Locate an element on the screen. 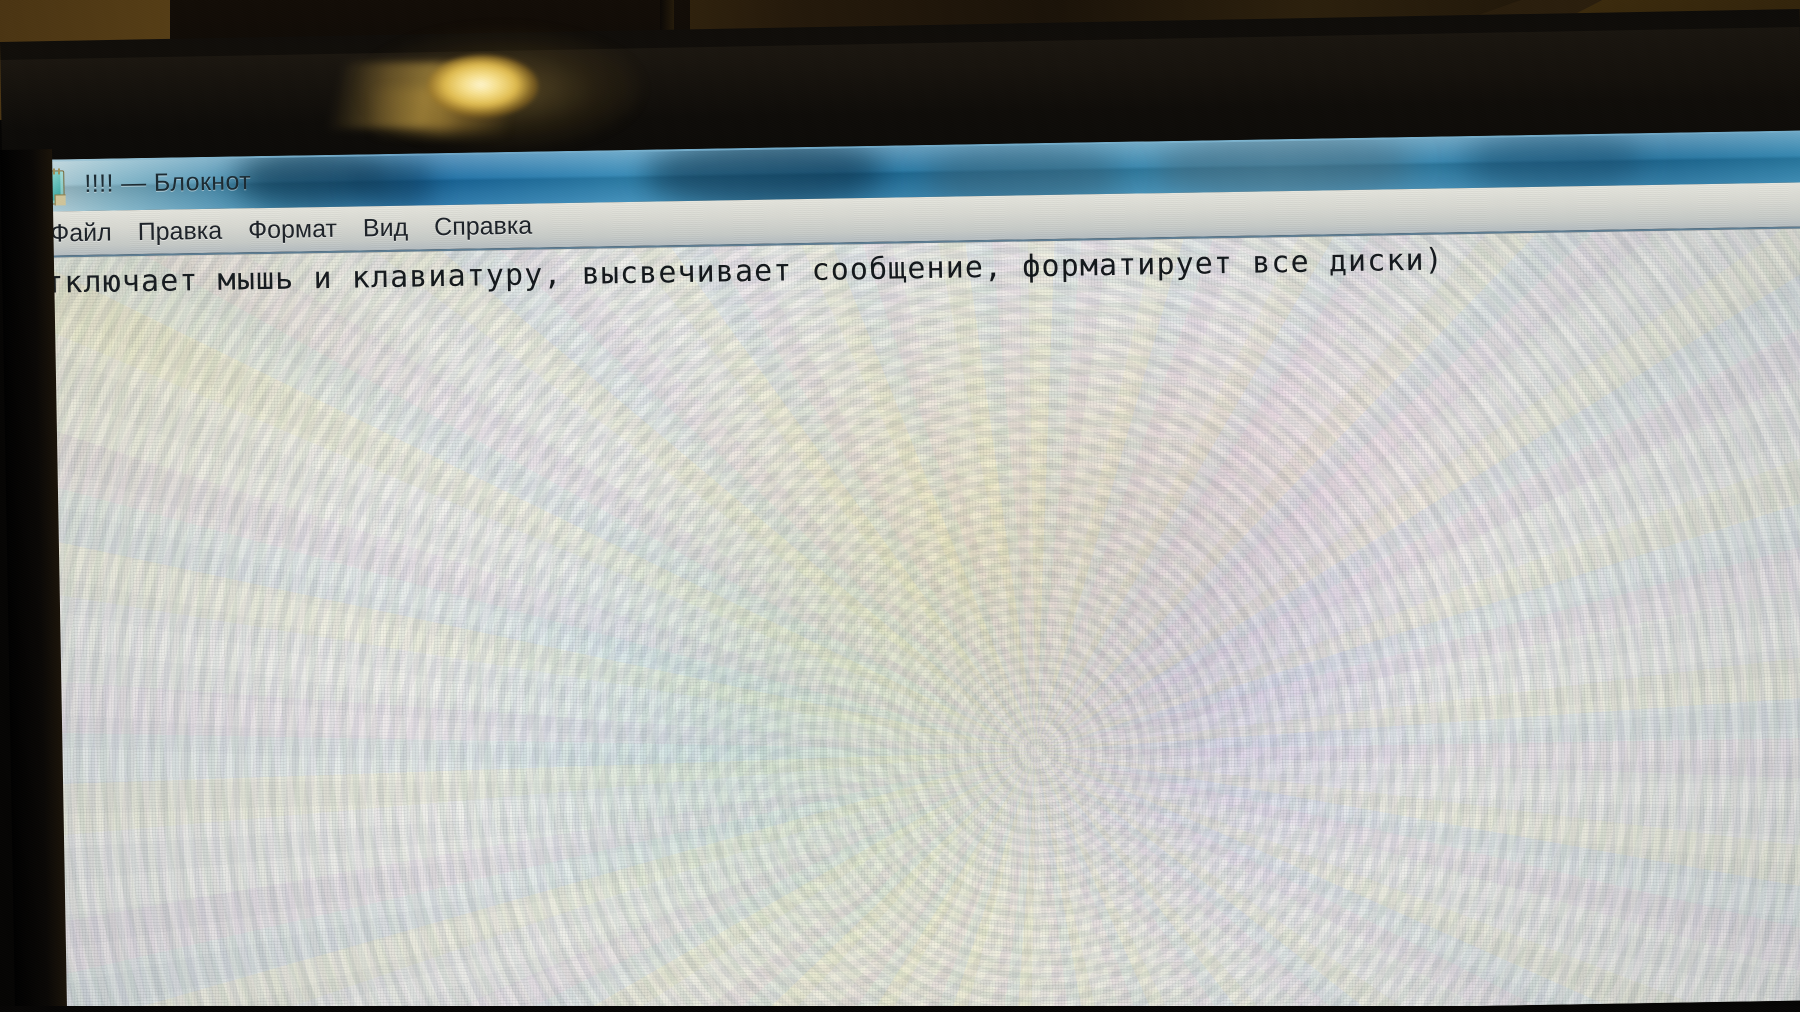 The image size is (1800, 1012). menu-item-help: Справка is located at coordinates (483, 226).